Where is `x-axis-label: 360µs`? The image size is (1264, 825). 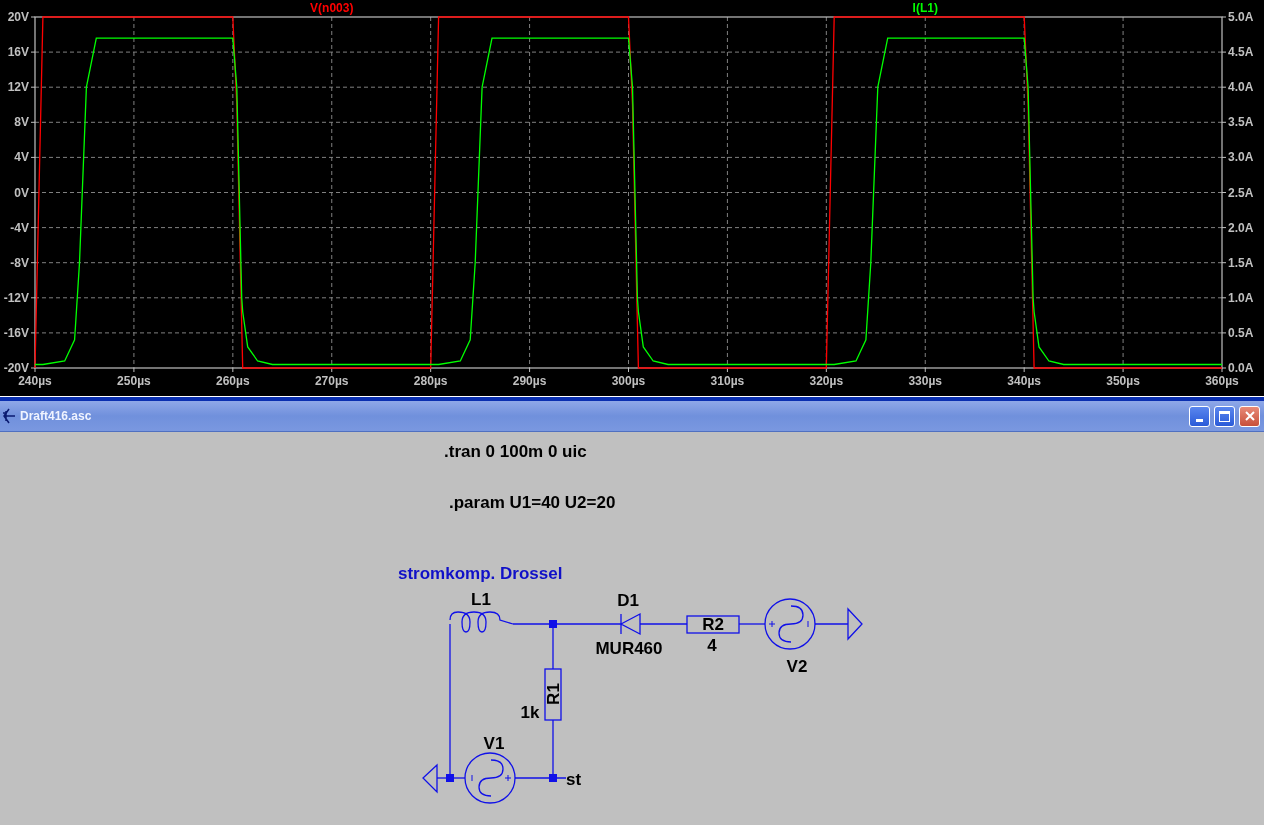 x-axis-label: 360µs is located at coordinates (1222, 381).